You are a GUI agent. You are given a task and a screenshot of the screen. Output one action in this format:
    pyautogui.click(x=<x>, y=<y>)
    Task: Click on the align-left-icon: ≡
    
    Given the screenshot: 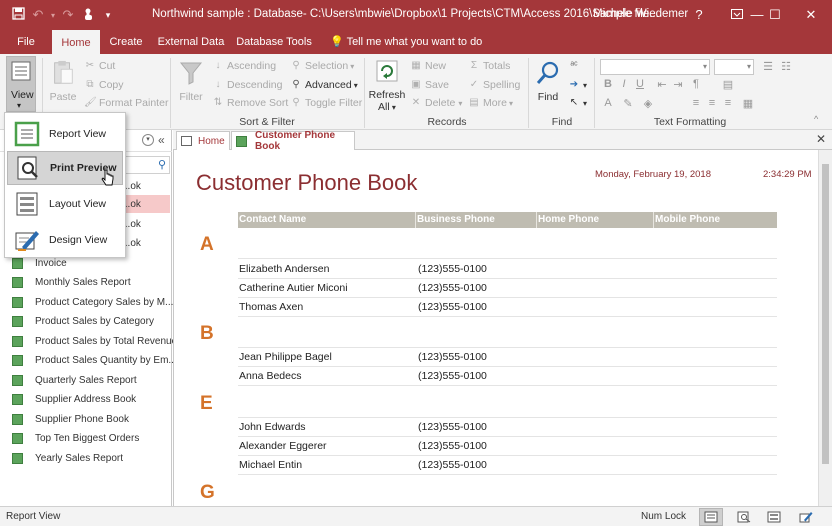 What is the action you would take?
    pyautogui.click(x=696, y=103)
    